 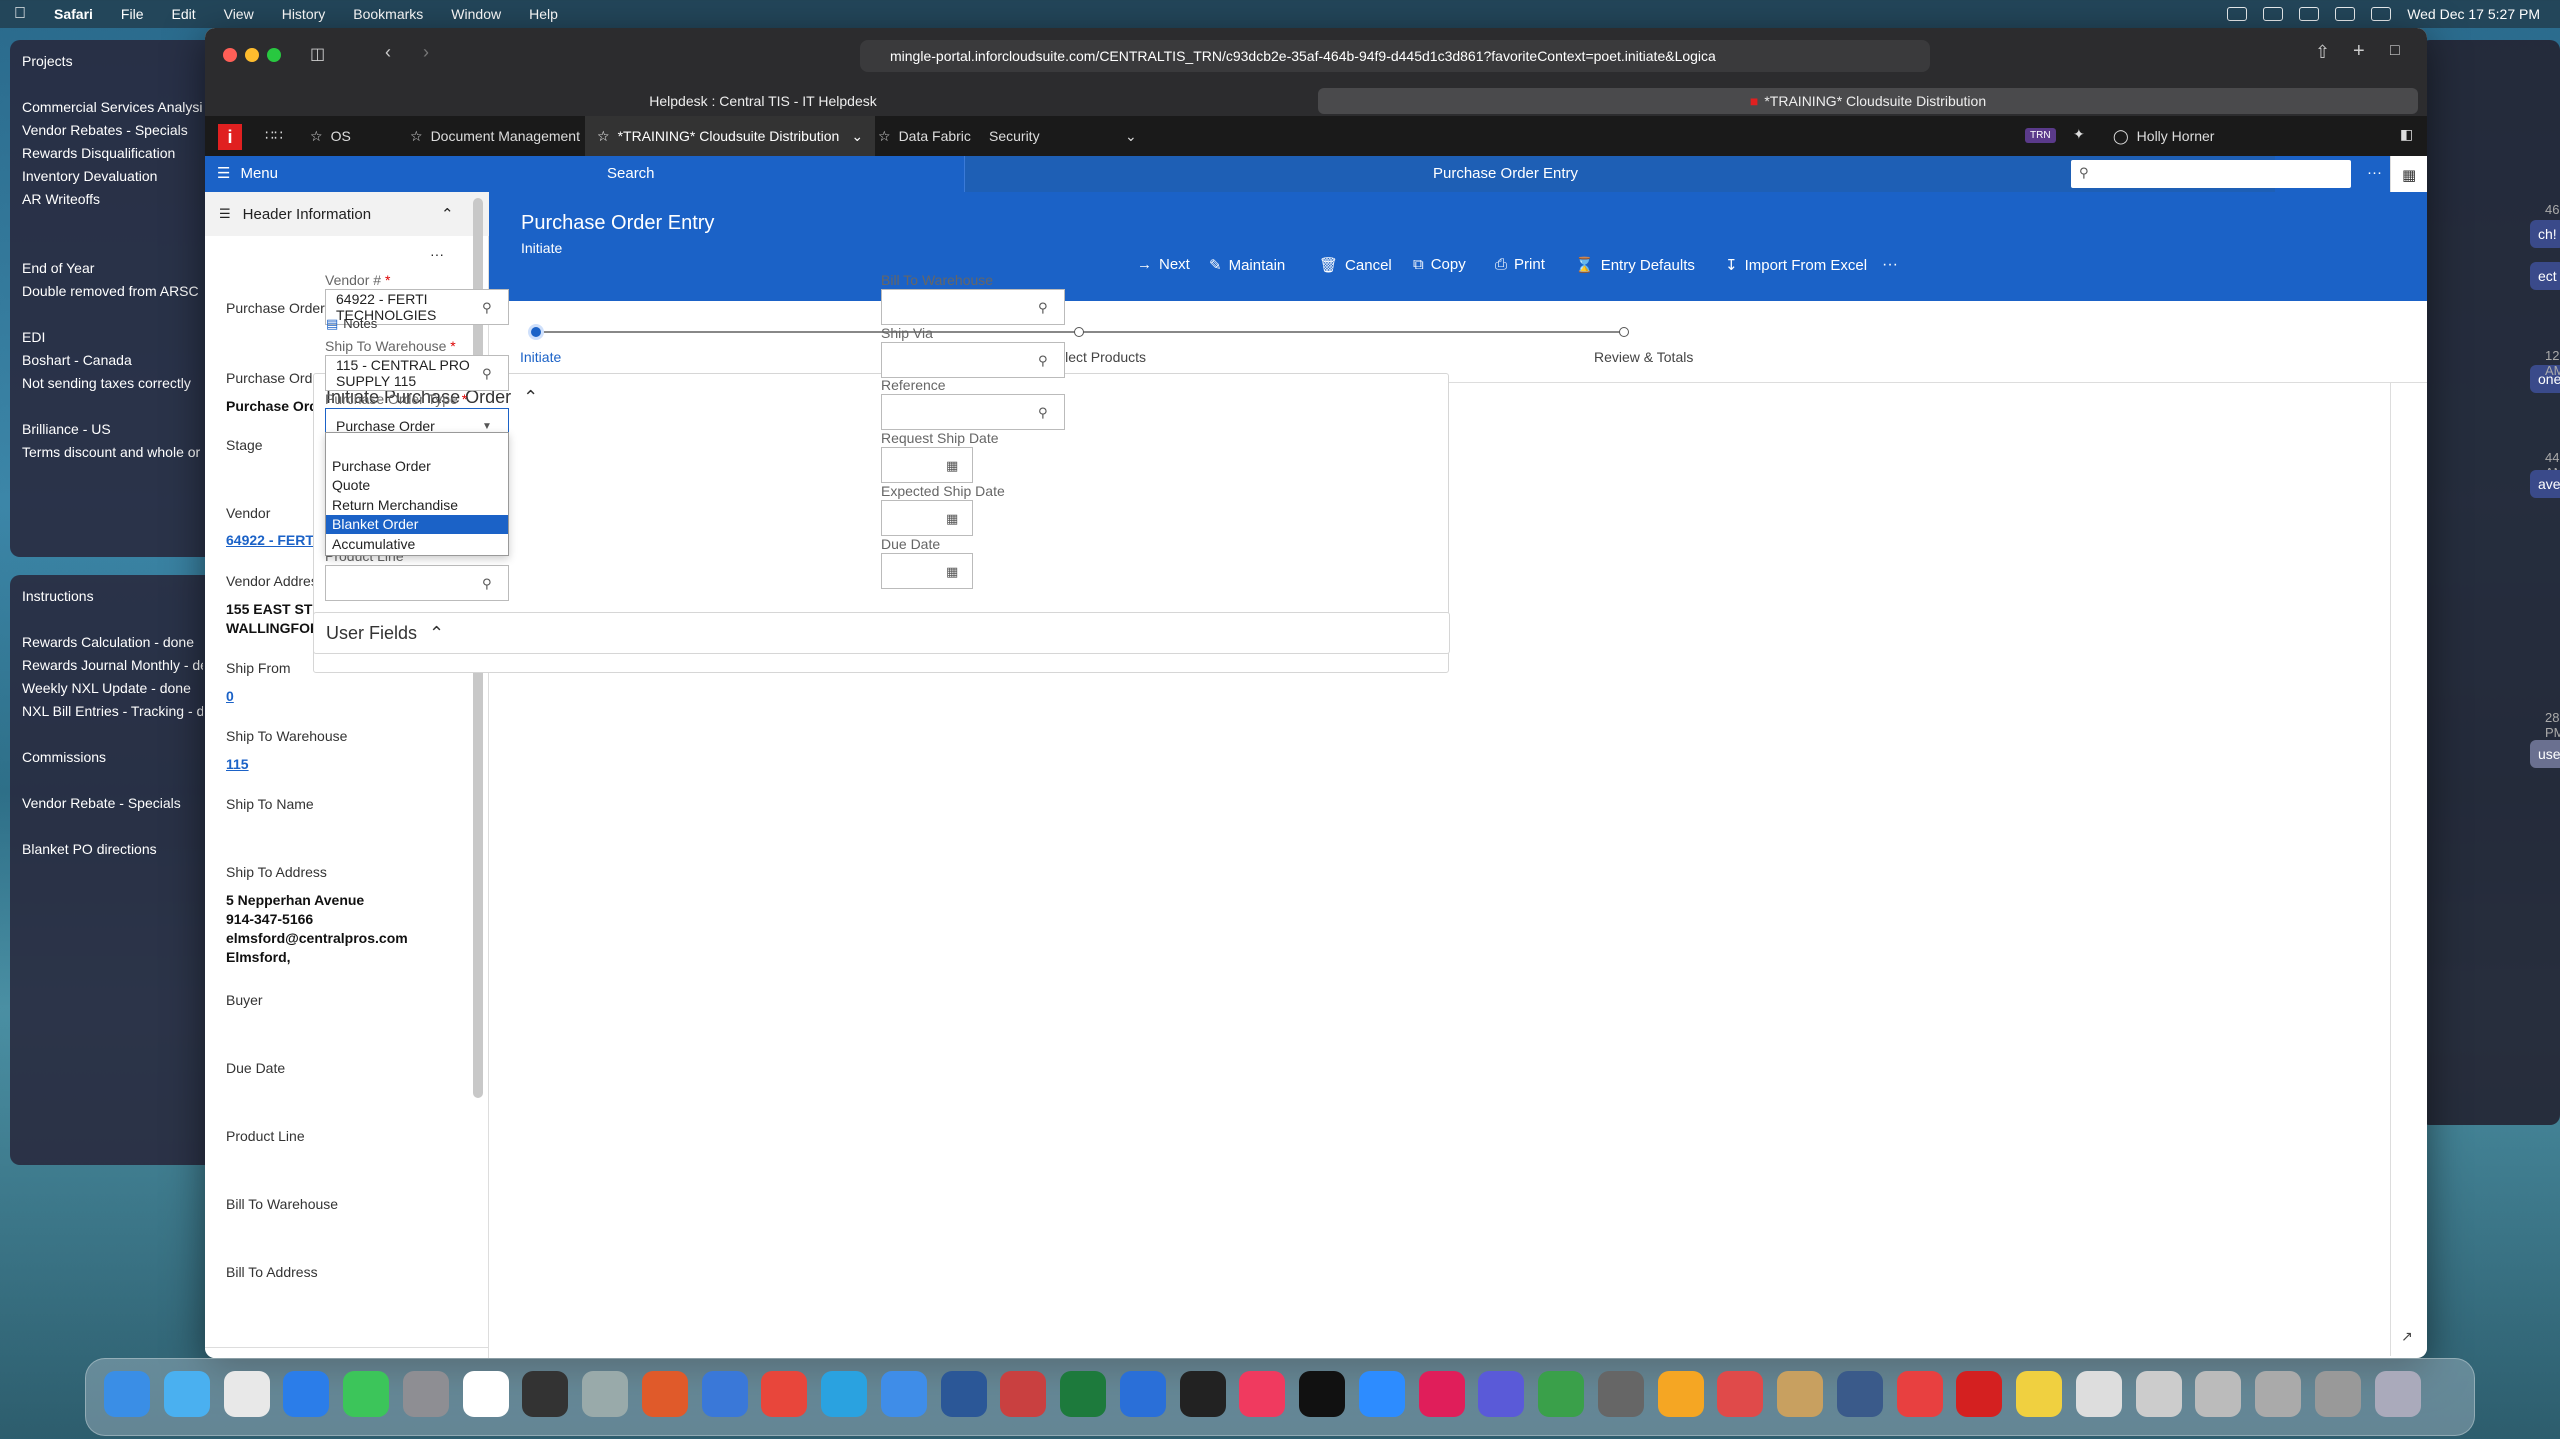 I want to click on notes-link: ▤ Notes, so click(x=351, y=324).